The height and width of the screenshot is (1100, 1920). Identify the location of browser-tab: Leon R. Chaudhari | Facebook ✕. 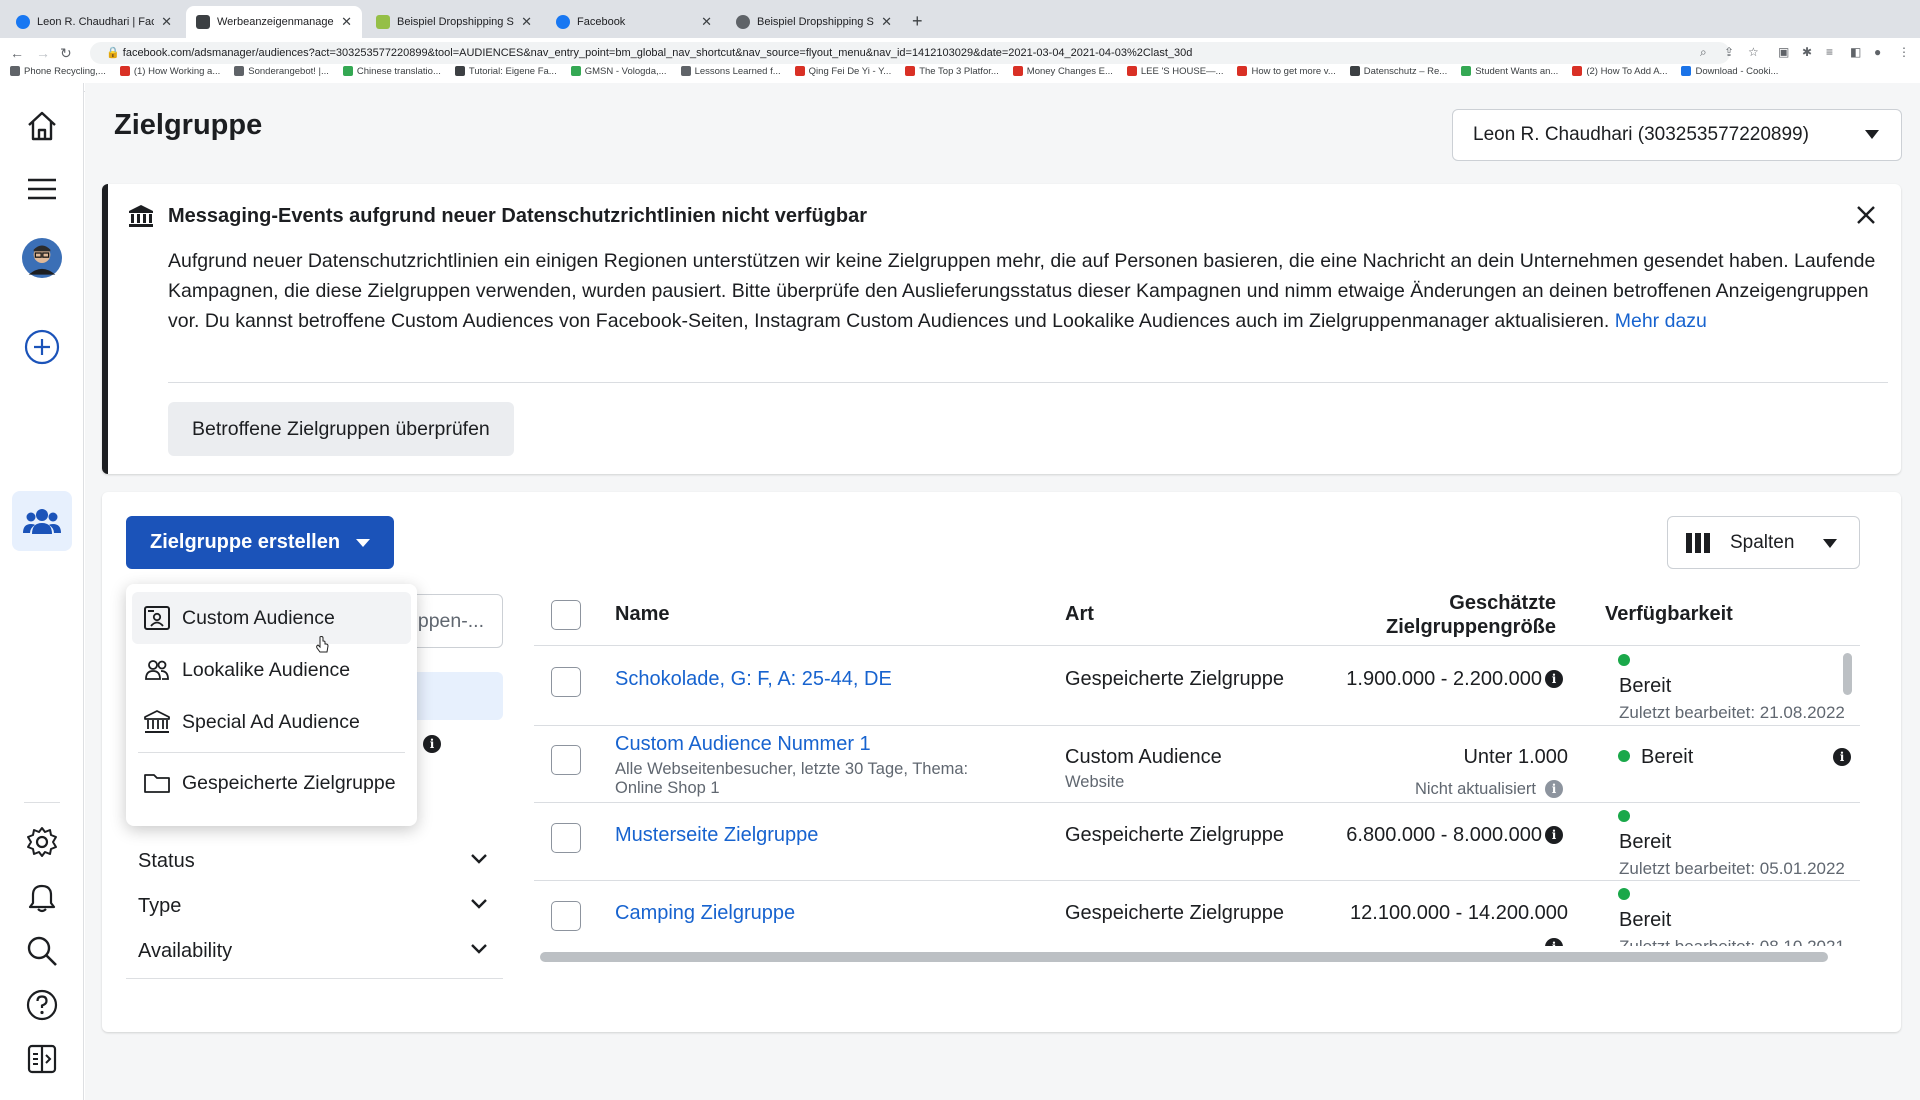
(94, 22).